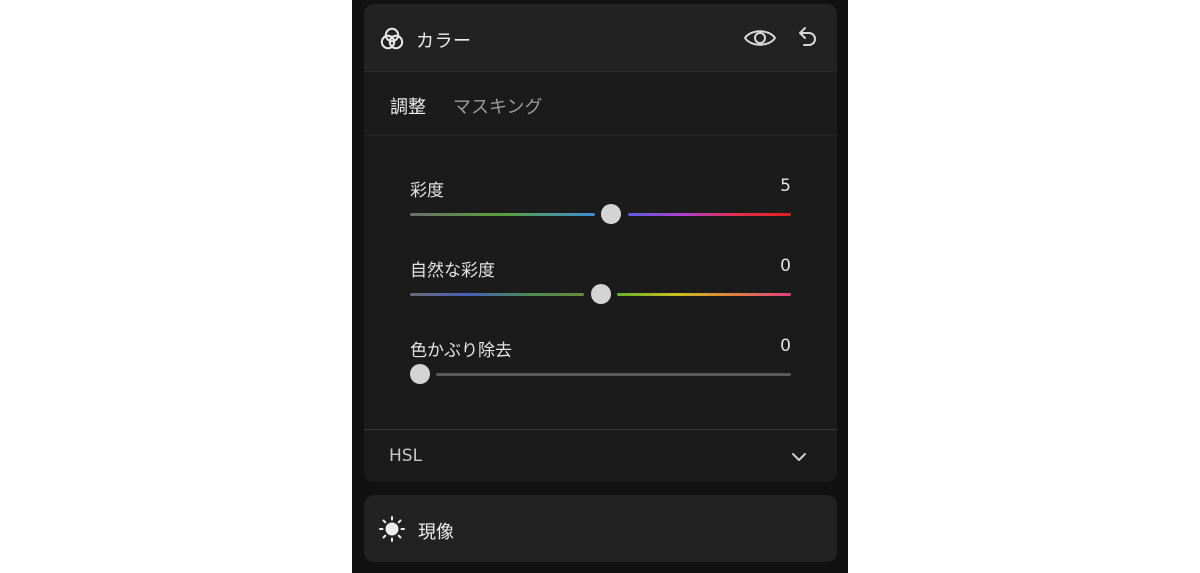  I want to click on vibrance-track-left, so click(497, 294).